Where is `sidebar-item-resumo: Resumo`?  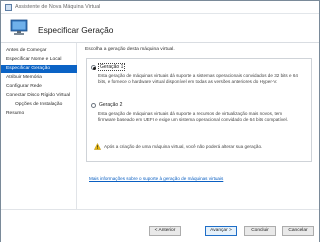
sidebar-item-resumo: Resumo is located at coordinates (40, 114).